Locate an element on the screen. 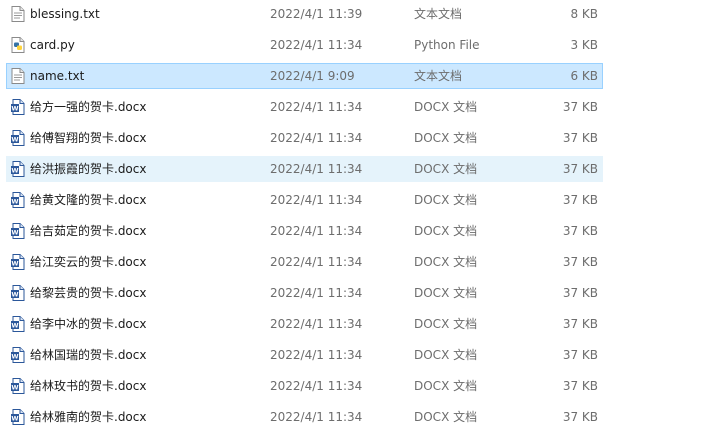 This screenshot has width=714, height=431. file-name: 给江奕云的贺卡.docx is located at coordinates (88, 262).